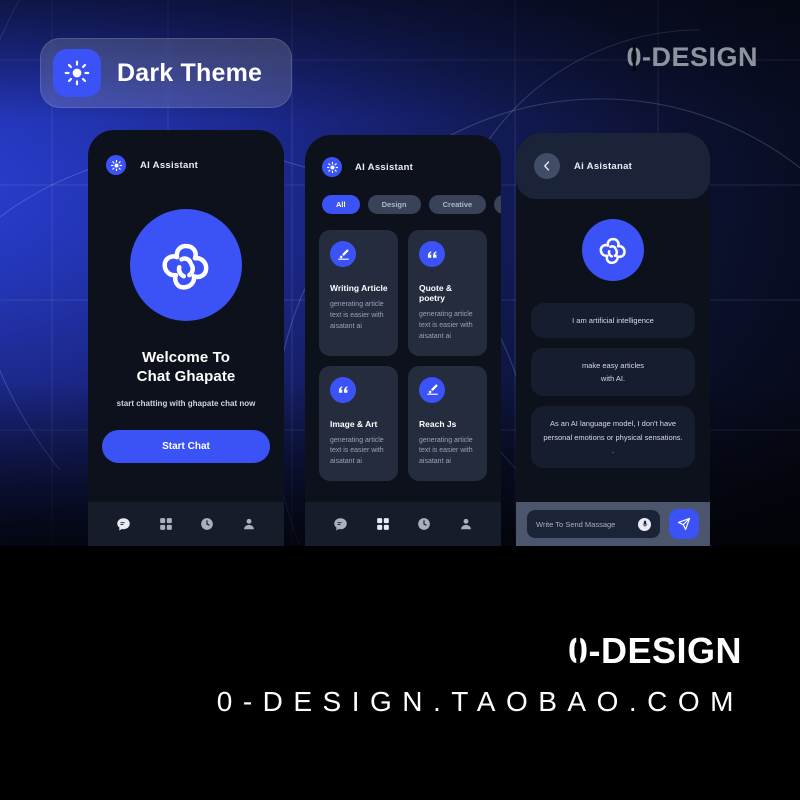  Describe the element at coordinates (190, 72) in the screenshot. I see `dark-theme-label: Dark Theme` at that location.